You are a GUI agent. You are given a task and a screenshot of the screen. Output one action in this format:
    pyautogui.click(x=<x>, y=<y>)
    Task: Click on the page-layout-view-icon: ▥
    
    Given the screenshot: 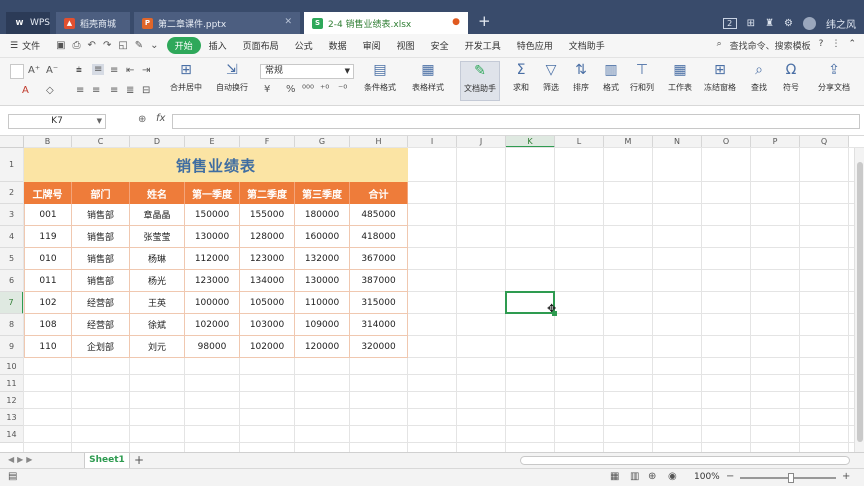 What is the action you would take?
    pyautogui.click(x=634, y=476)
    